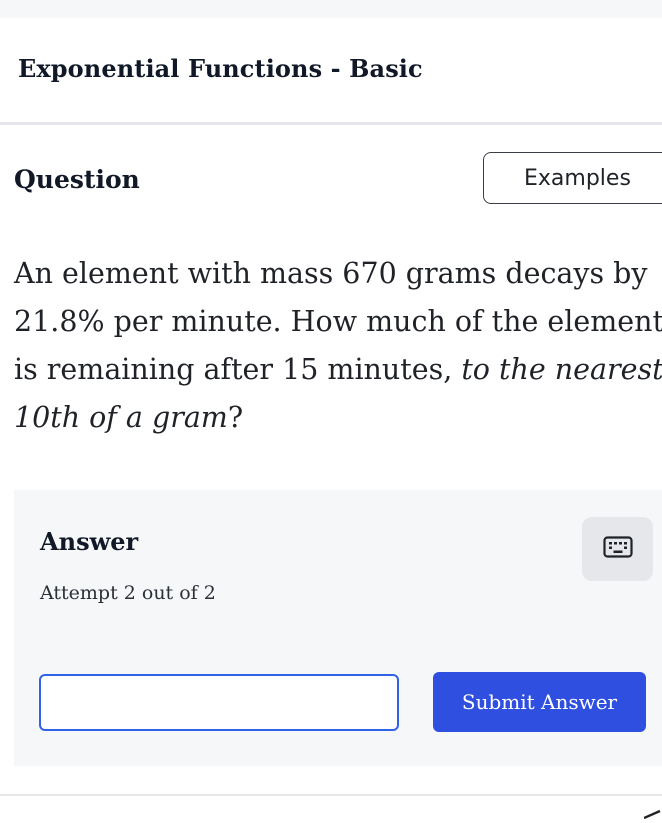 The image size is (662, 823). I want to click on keyboard-icon, so click(617, 549).